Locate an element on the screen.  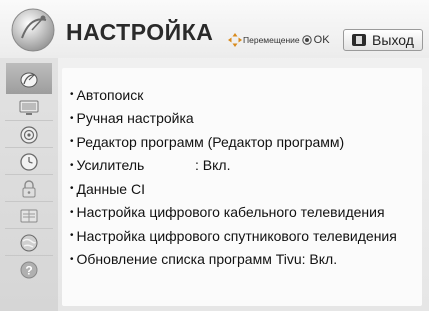
sidebar-item-setup is located at coordinates (29, 78).